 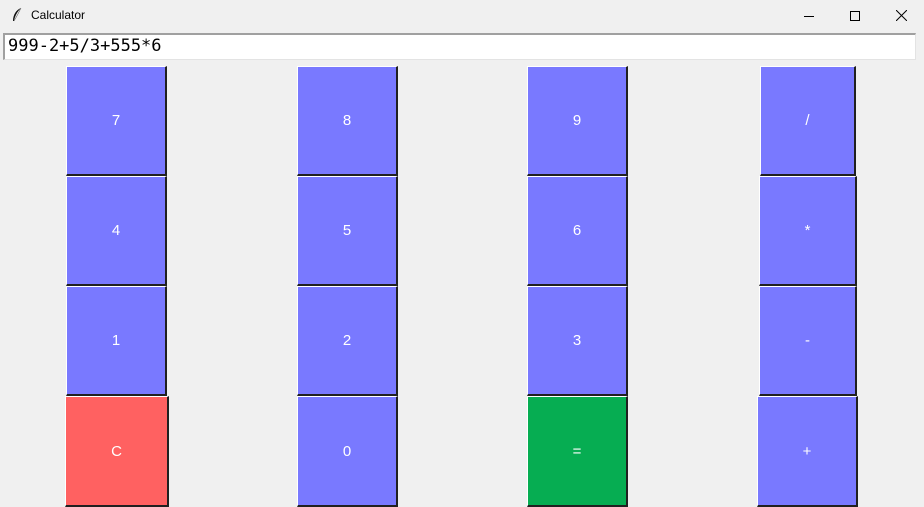 I want to click on key-1: 1, so click(x=116, y=341).